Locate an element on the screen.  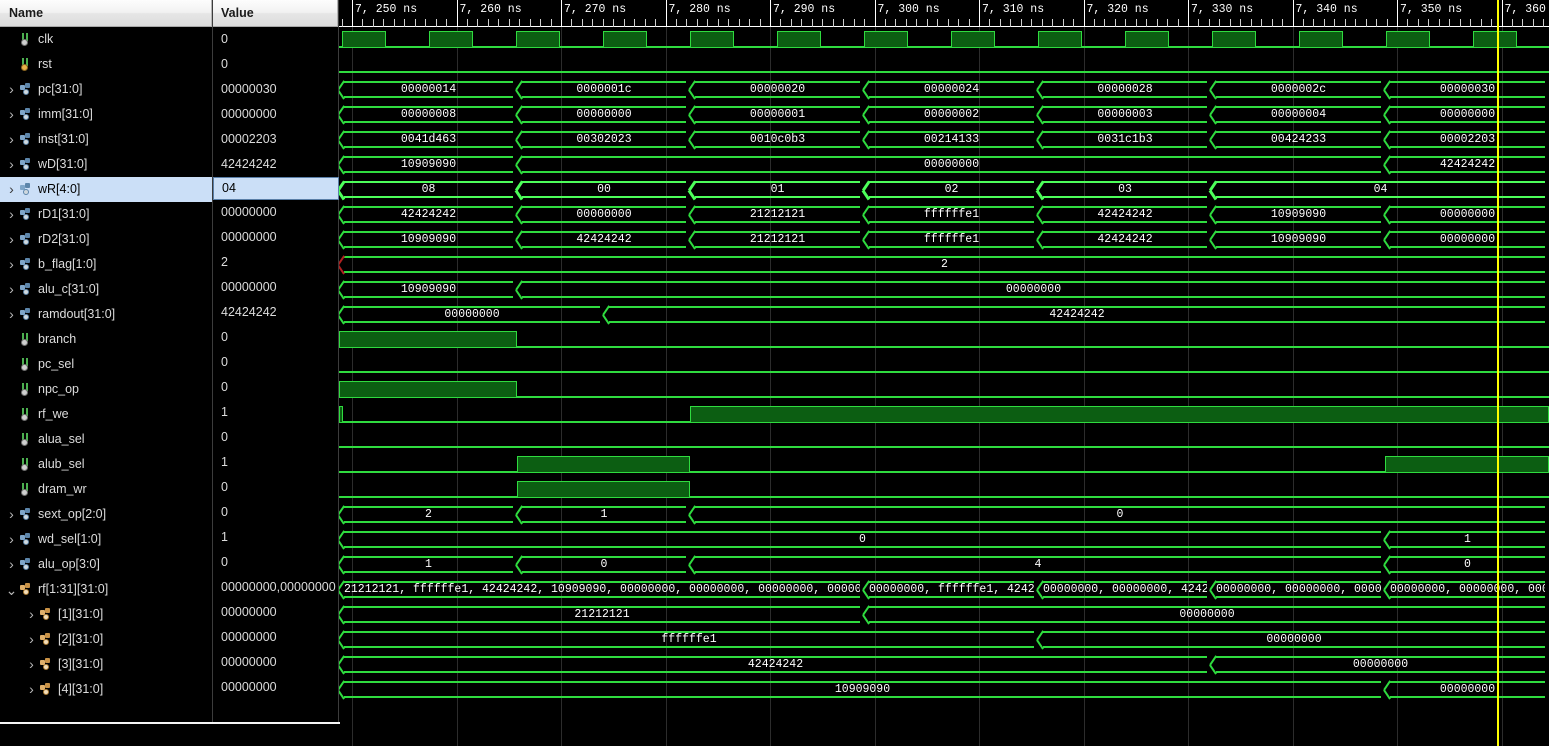
signal-value-dram-wr: 0 is located at coordinates (275, 487).